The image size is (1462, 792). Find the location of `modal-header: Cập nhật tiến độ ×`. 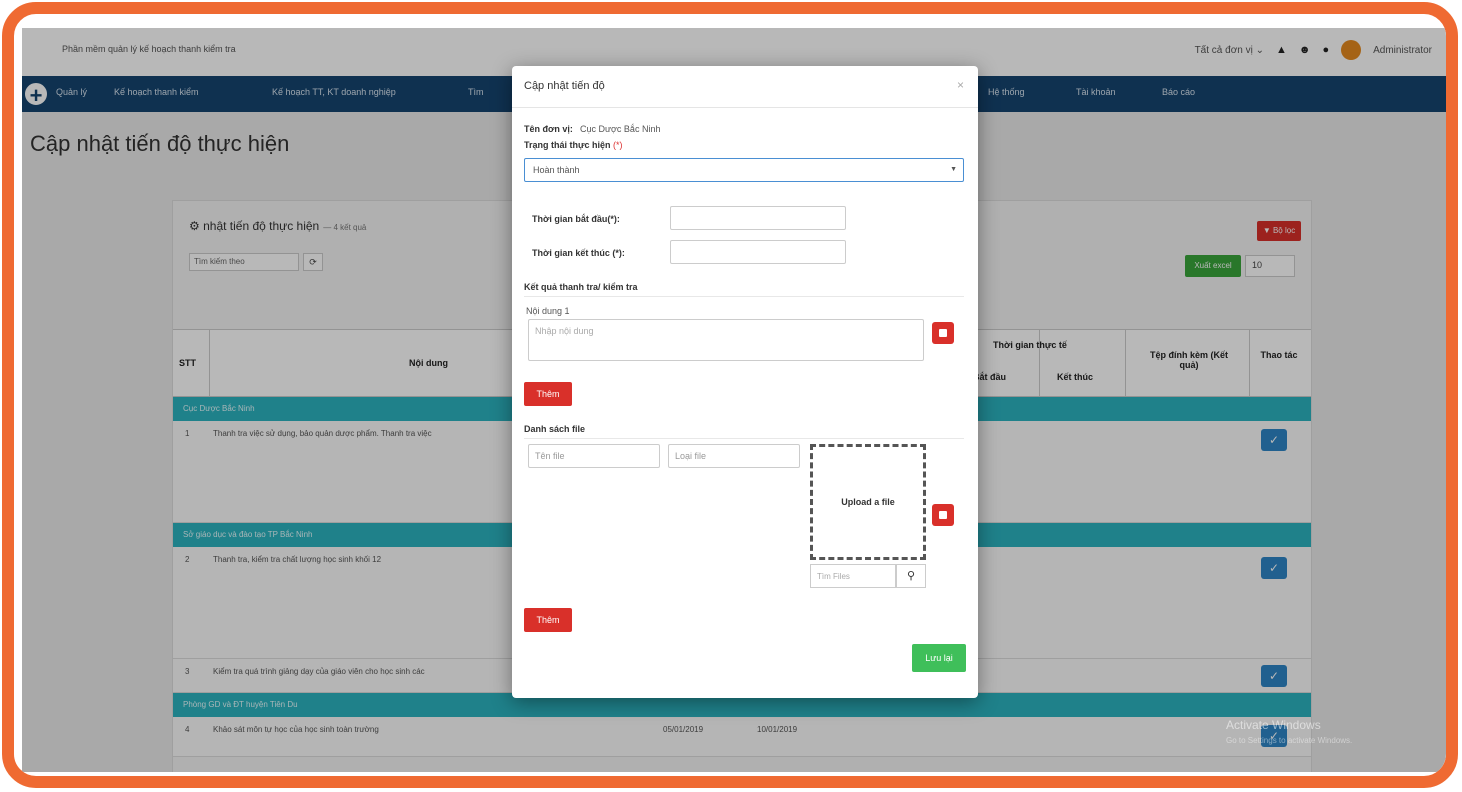

modal-header: Cập nhật tiến độ × is located at coordinates (745, 87).